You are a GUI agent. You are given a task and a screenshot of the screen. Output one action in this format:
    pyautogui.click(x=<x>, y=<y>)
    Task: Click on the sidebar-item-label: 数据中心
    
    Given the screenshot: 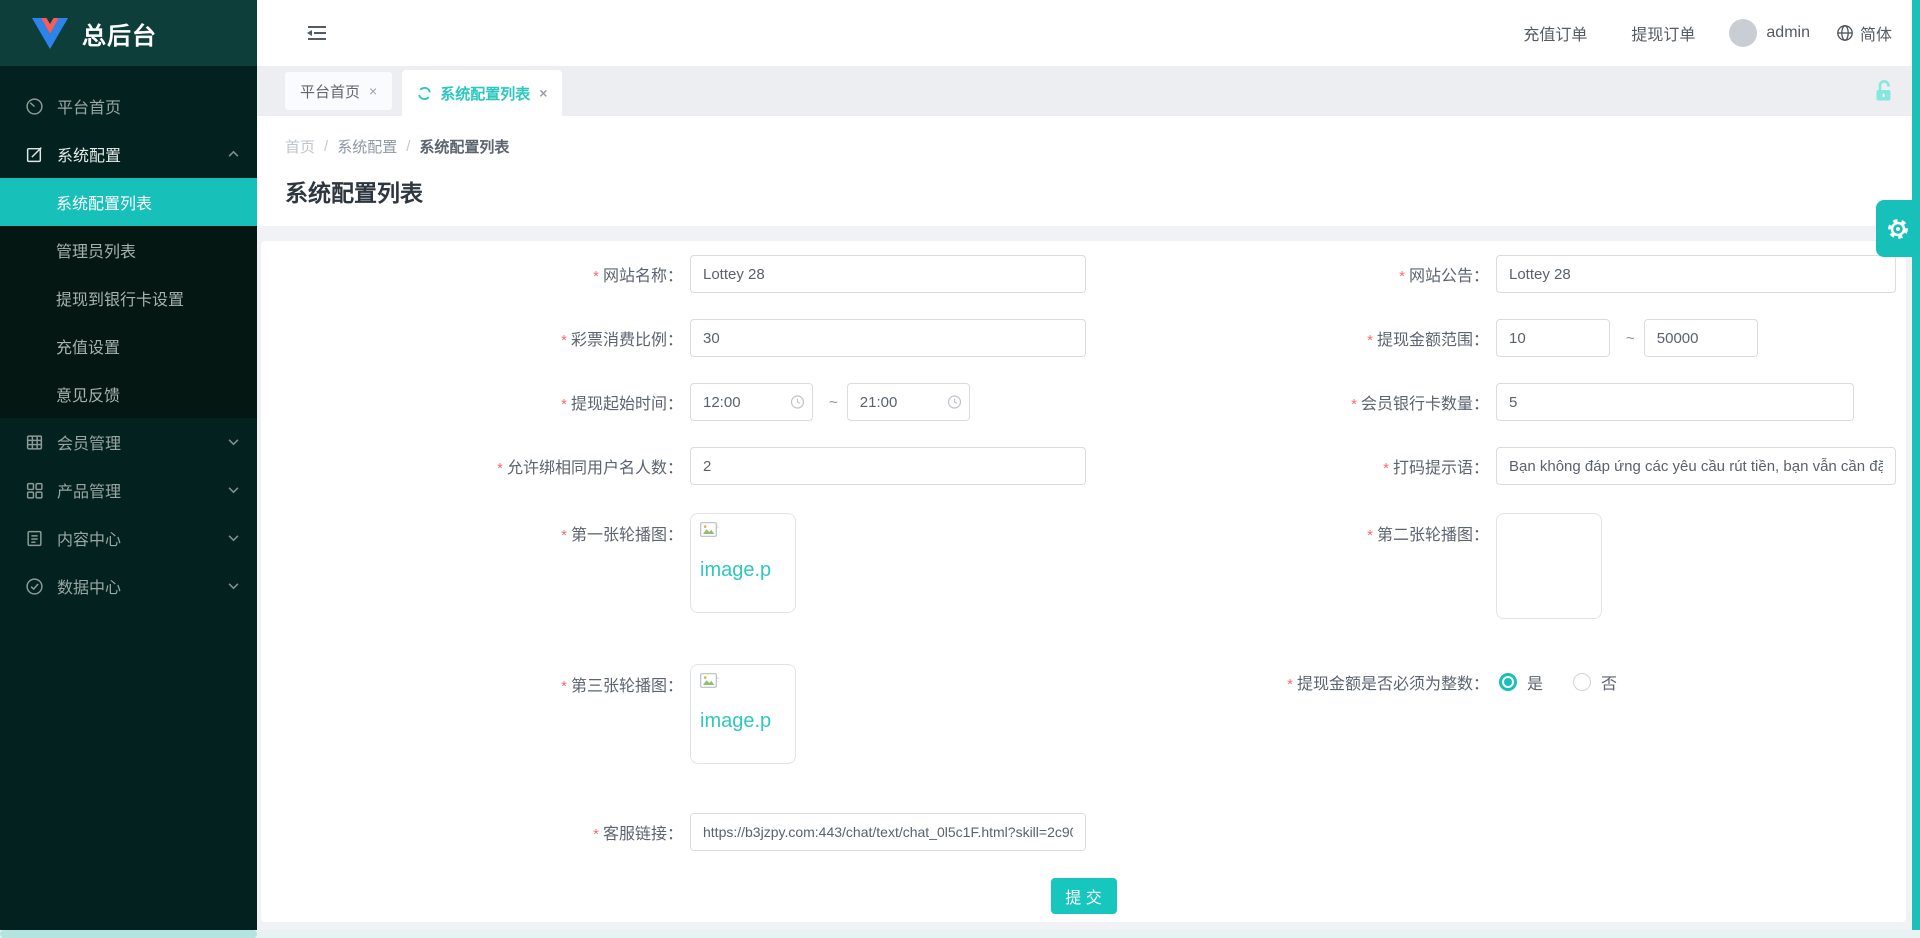 What is the action you would take?
    pyautogui.click(x=89, y=588)
    